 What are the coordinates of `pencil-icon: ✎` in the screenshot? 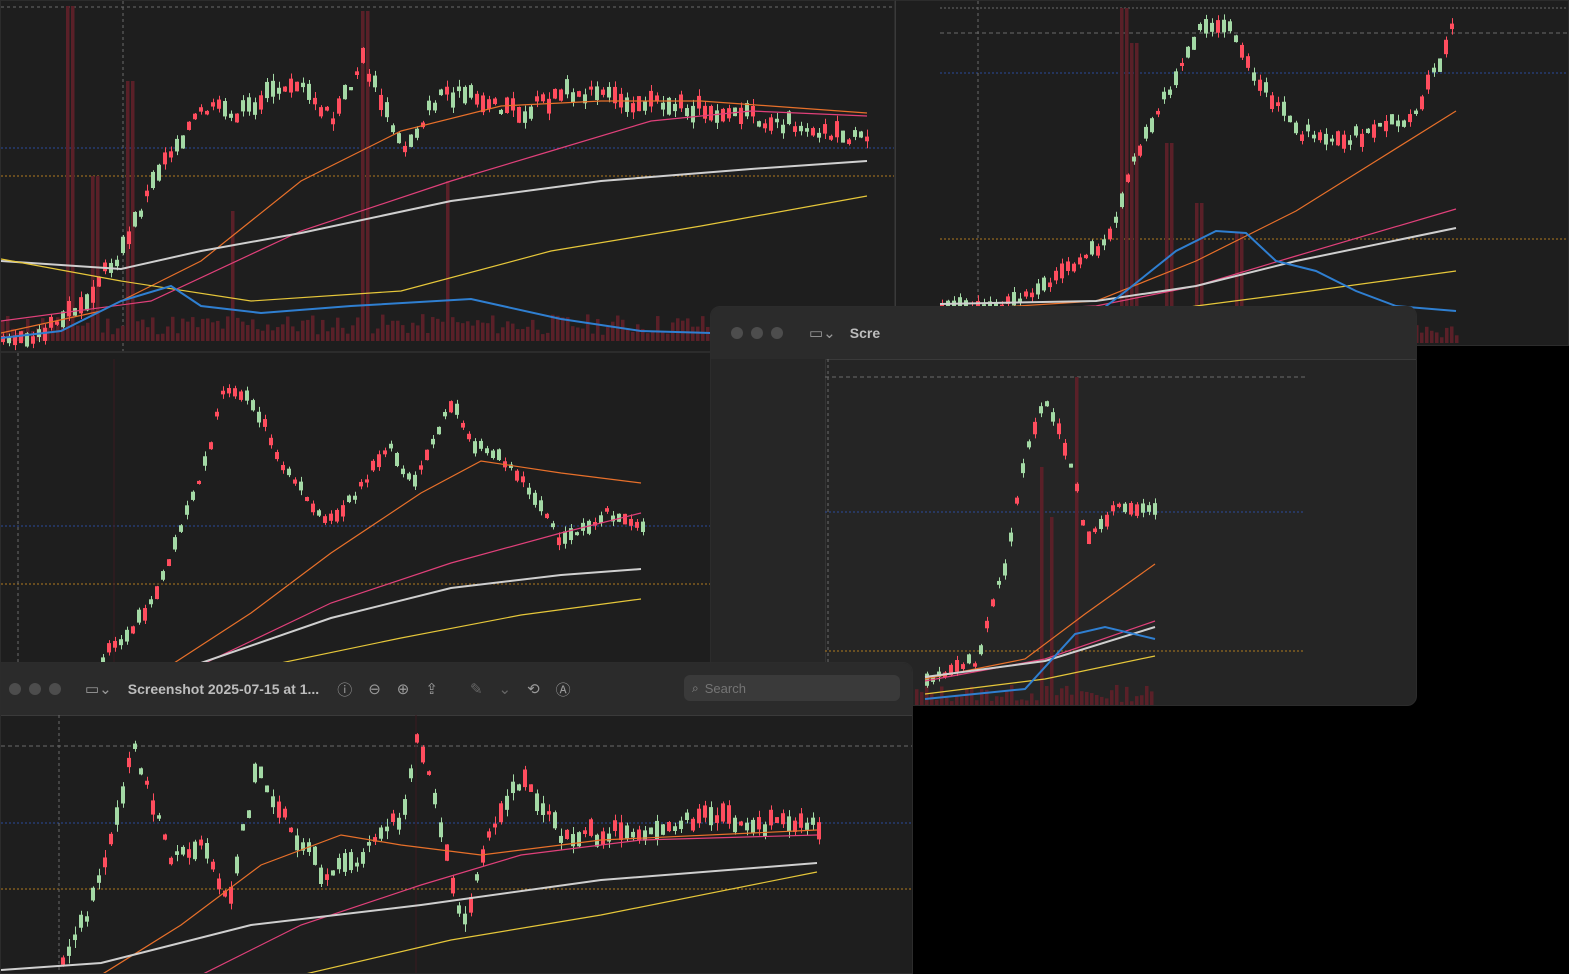 It's located at (476, 689).